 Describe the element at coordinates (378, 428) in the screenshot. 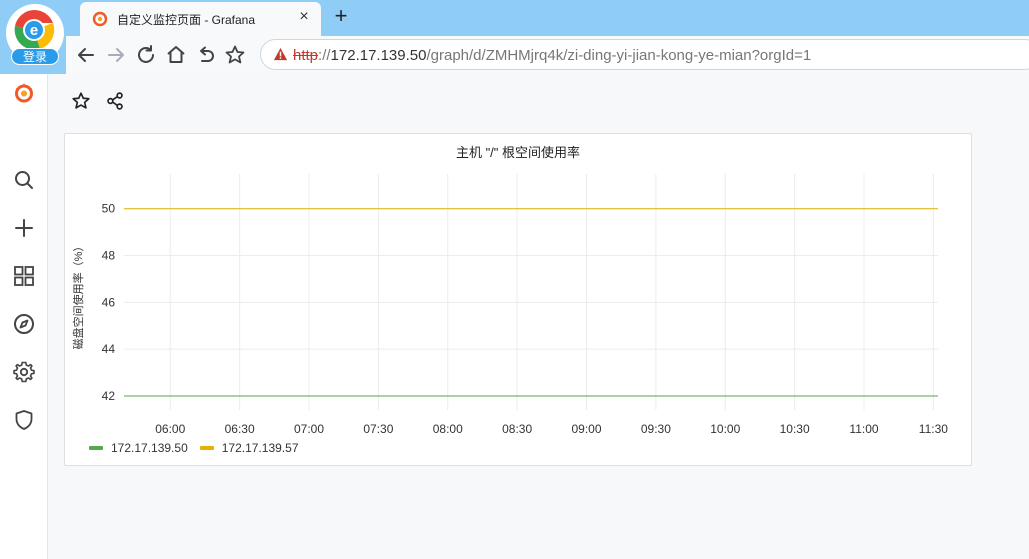

I see `x-tick-label: 07:30` at that location.